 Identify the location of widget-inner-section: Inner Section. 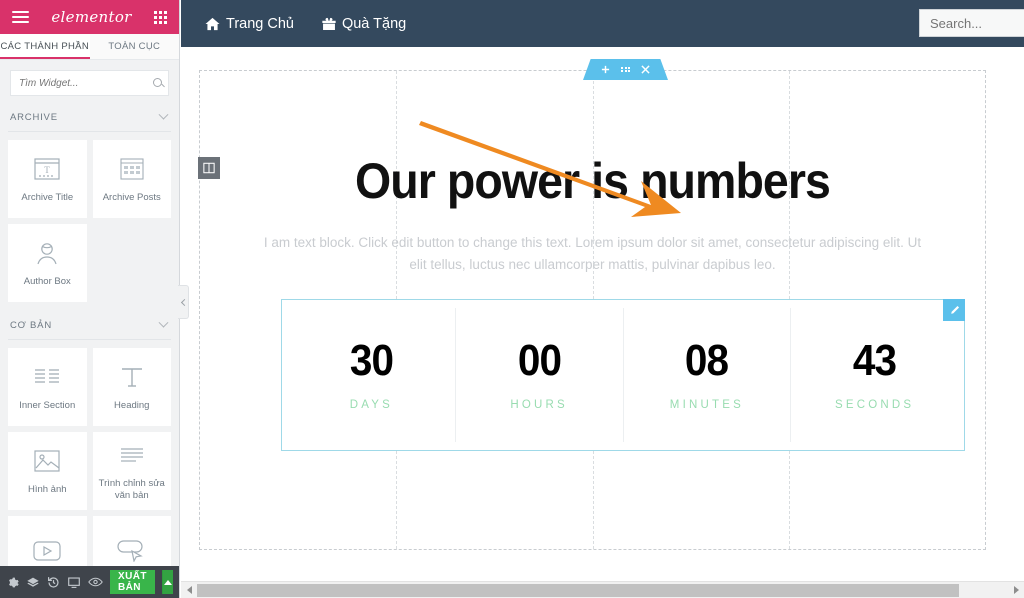
(47, 387).